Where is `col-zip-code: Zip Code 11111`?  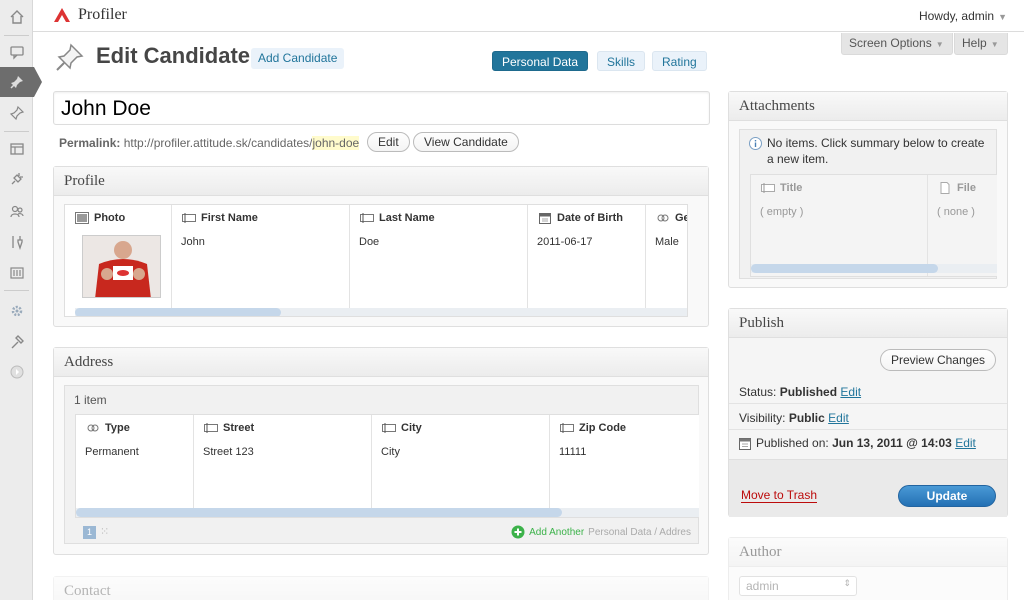 col-zip-code: Zip Code 11111 is located at coordinates (593, 440).